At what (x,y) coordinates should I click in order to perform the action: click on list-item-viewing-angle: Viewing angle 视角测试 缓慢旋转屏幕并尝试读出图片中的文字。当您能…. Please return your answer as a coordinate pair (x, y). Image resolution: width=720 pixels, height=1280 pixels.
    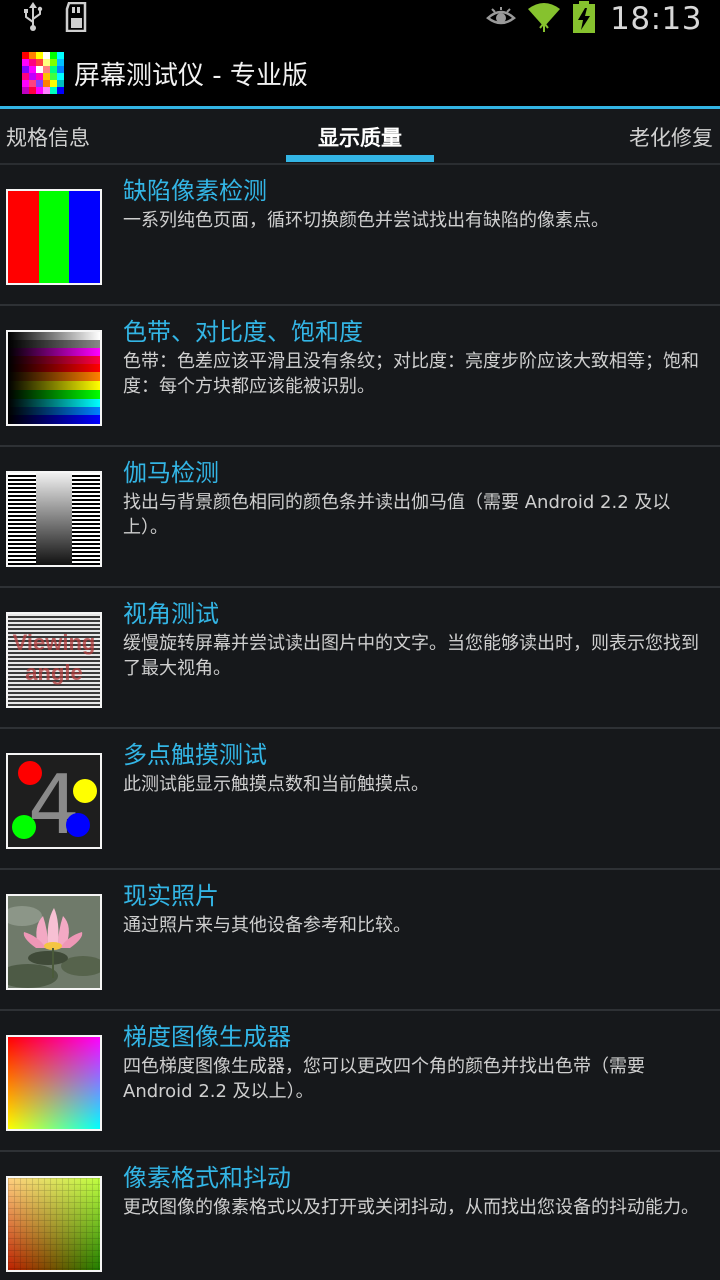
    Looking at the image, I should click on (360, 658).